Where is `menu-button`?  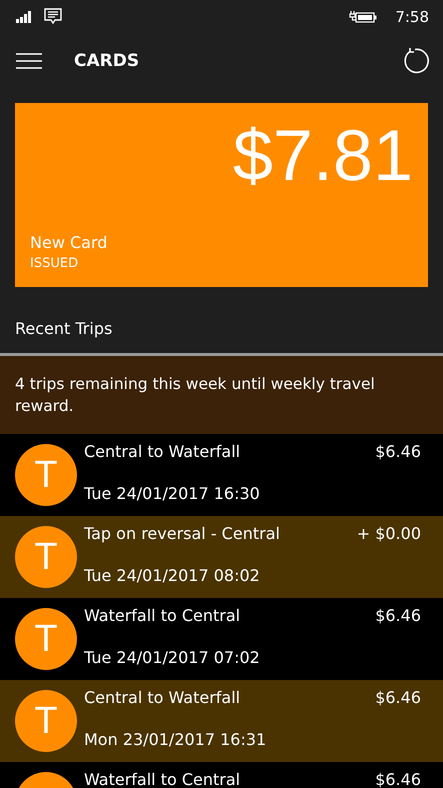
menu-button is located at coordinates (29, 60).